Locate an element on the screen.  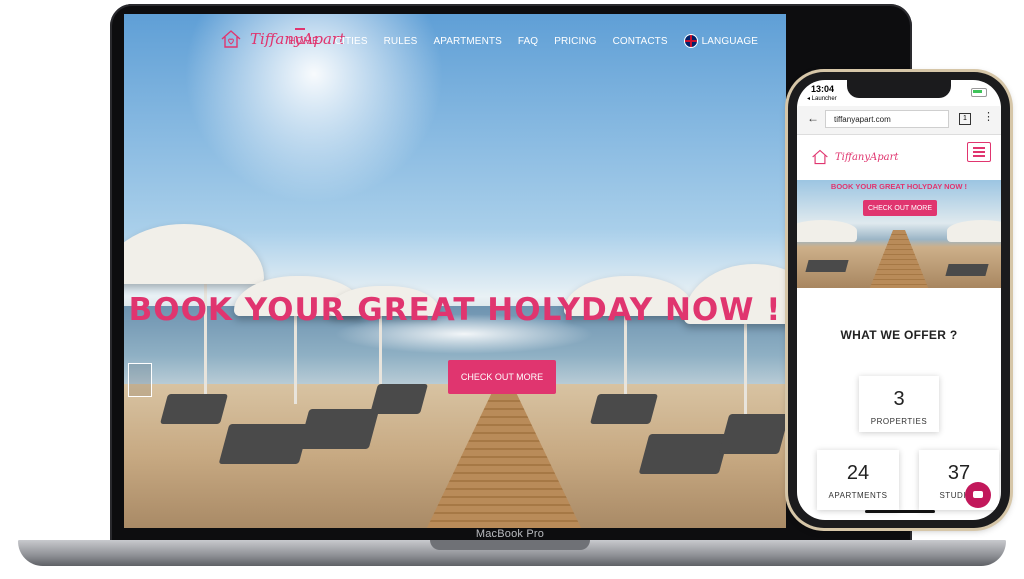
nav-home: HOME is located at coordinates (303, 37).